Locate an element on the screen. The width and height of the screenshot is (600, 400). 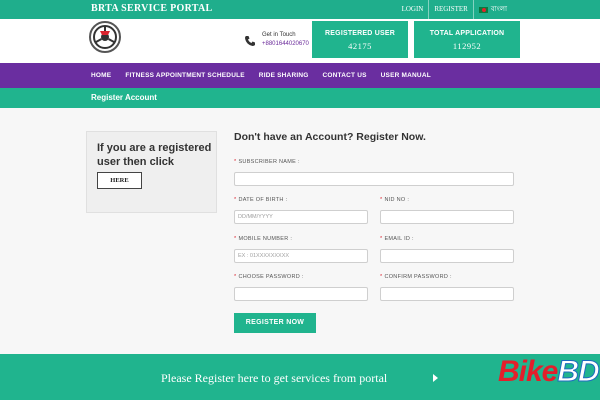
brta-emblem-icon is located at coordinates (105, 37).